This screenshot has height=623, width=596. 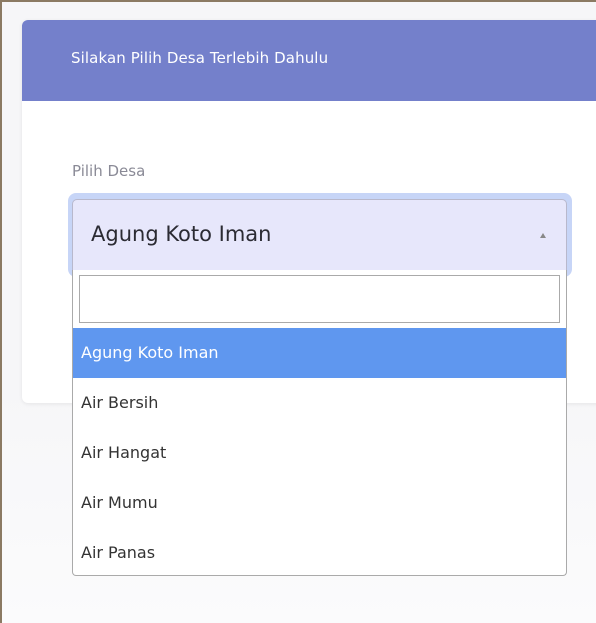 I want to click on dropdown-option: Agung Koto Iman, so click(x=319, y=353).